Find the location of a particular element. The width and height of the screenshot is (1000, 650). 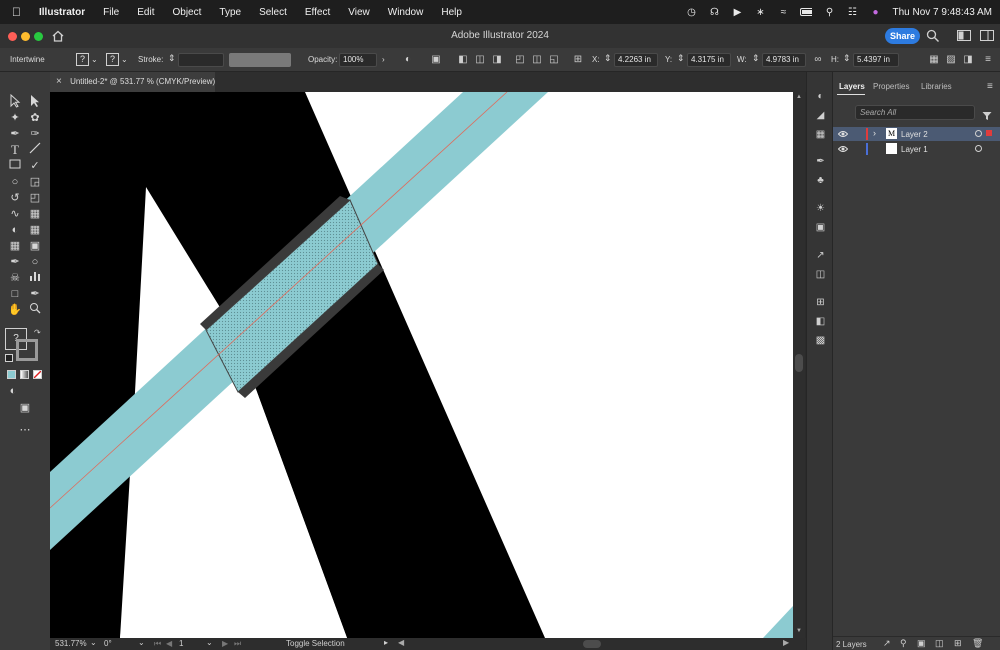

control-center-icon: ☷ is located at coordinates (852, 12).